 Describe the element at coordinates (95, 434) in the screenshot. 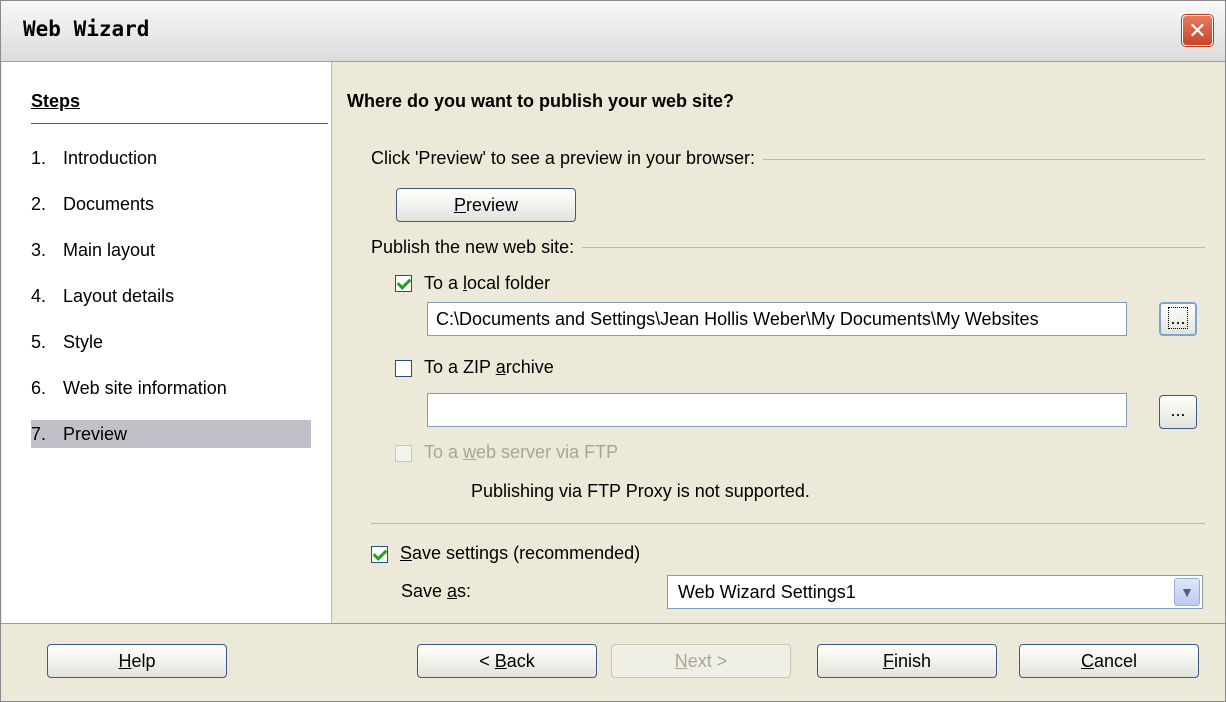

I see `step-label: Preview` at that location.